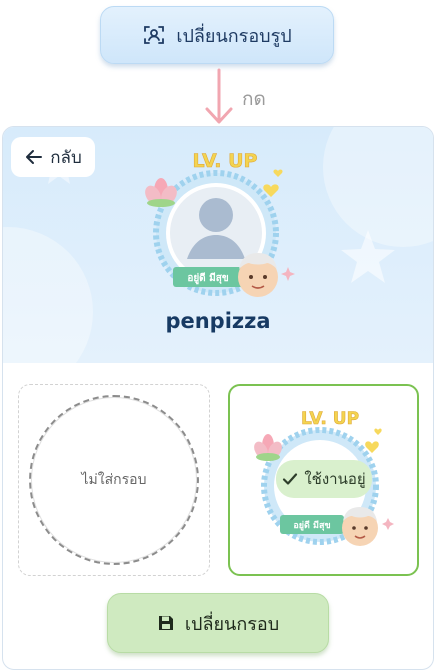  Describe the element at coordinates (66, 157) in the screenshot. I see `back-button-label: กลับ` at that location.